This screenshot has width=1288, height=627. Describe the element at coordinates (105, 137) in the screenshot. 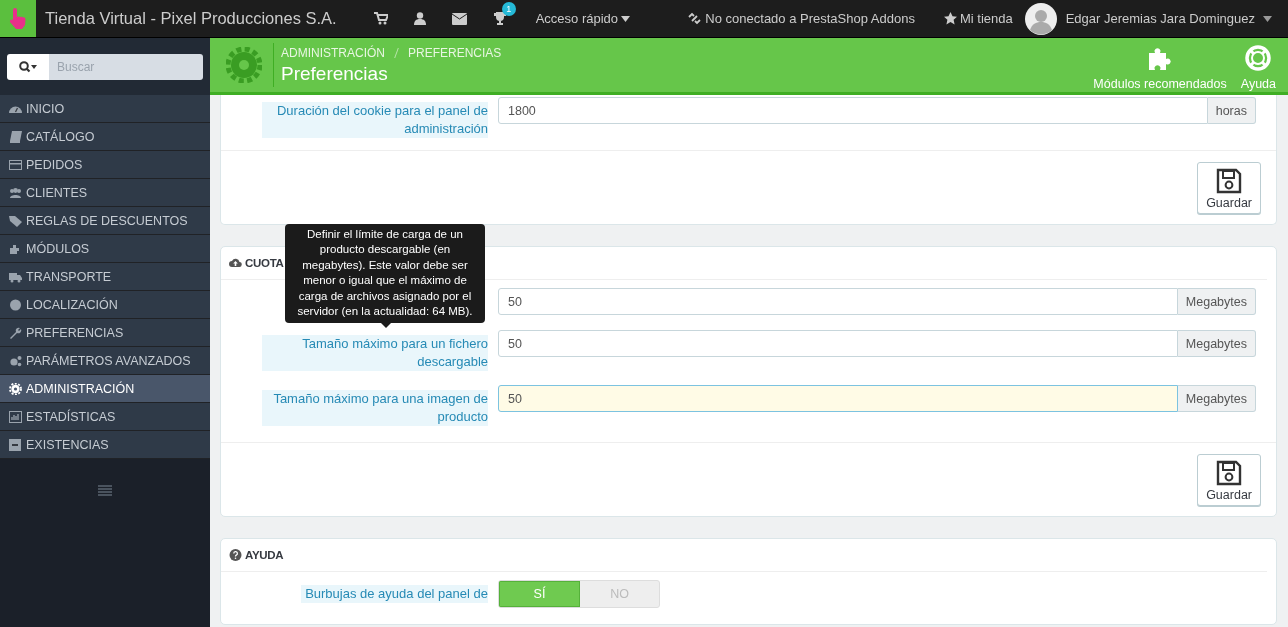

I see `sidebar-item: CATÁLOGO` at that location.